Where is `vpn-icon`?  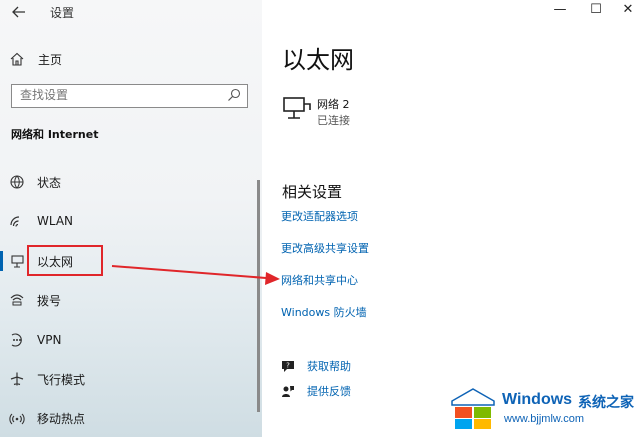 vpn-icon is located at coordinates (16, 340).